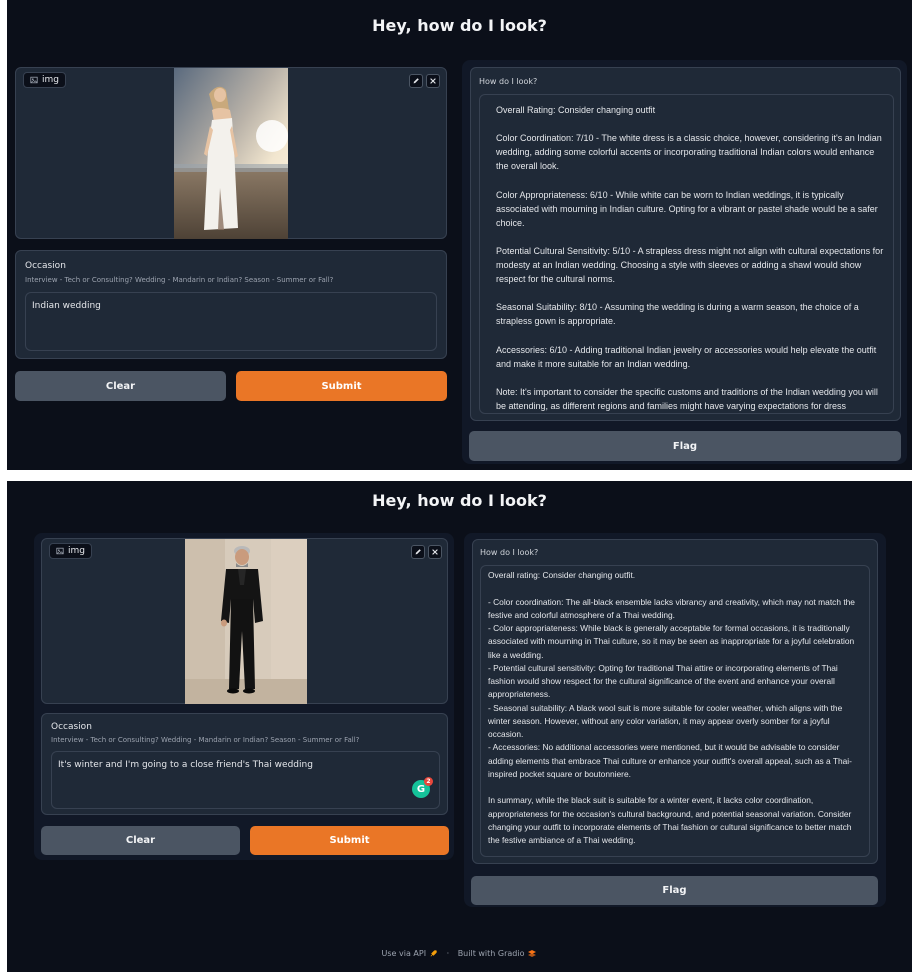 This screenshot has height=972, width=916. What do you see at coordinates (231, 321) in the screenshot?
I see `occasion-input: Indian wedding` at bounding box center [231, 321].